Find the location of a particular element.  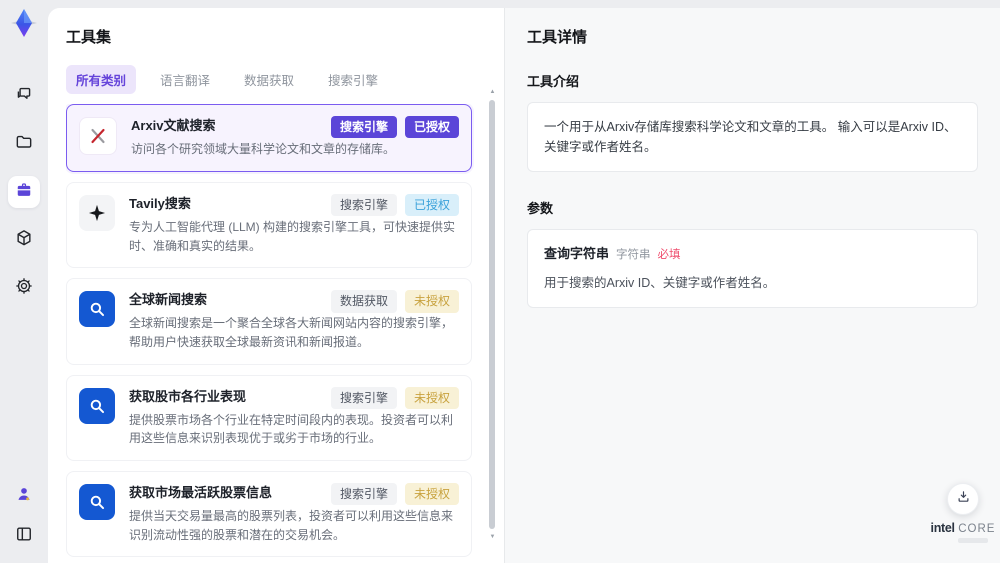

scrollbar-thumb is located at coordinates (492, 314).